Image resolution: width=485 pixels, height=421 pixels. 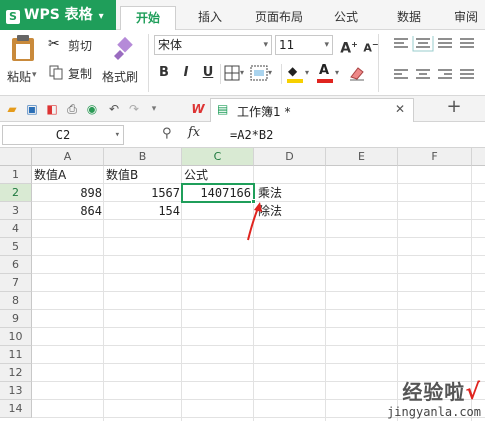 What do you see at coordinates (32, 109) in the screenshot?
I see `save-icon: ▣` at bounding box center [32, 109].